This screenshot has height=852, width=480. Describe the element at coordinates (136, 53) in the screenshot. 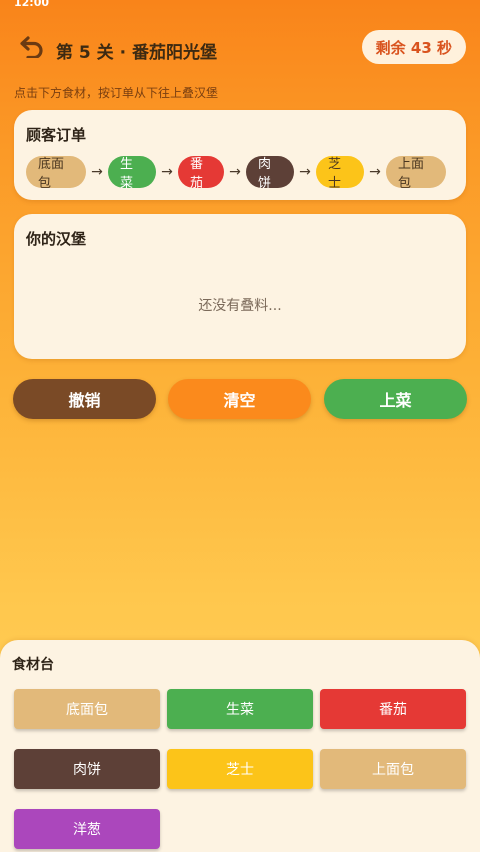

I see `level-title: 第 5 关 · 番茄阳光堡` at that location.